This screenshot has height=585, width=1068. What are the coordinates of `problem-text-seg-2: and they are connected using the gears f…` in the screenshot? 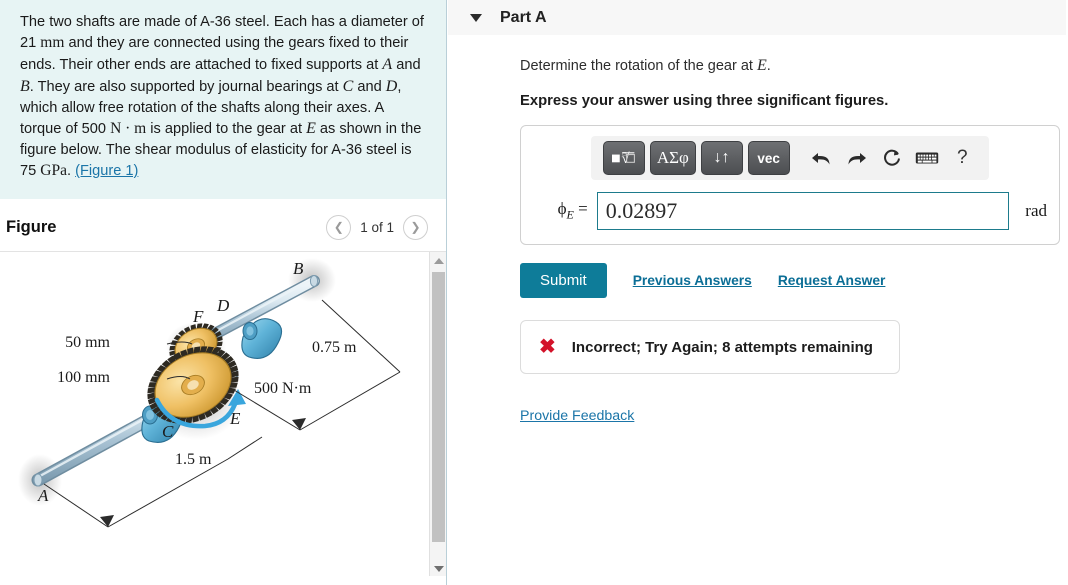 It's located at (214, 54).